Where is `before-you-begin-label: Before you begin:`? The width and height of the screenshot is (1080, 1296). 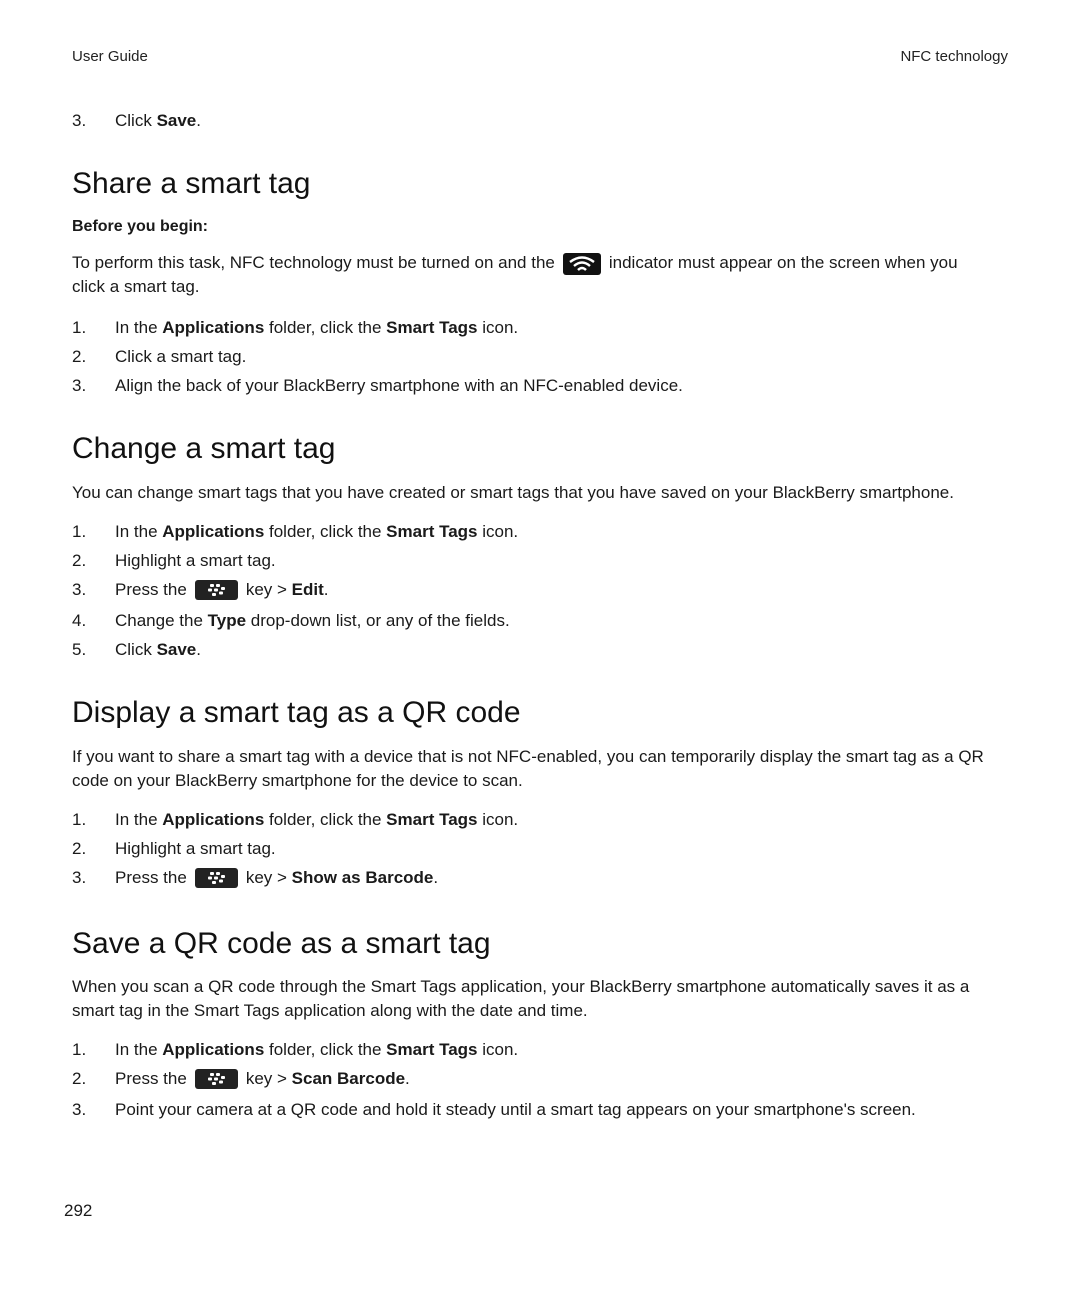 before-you-begin-label: Before you begin: is located at coordinates (140, 226).